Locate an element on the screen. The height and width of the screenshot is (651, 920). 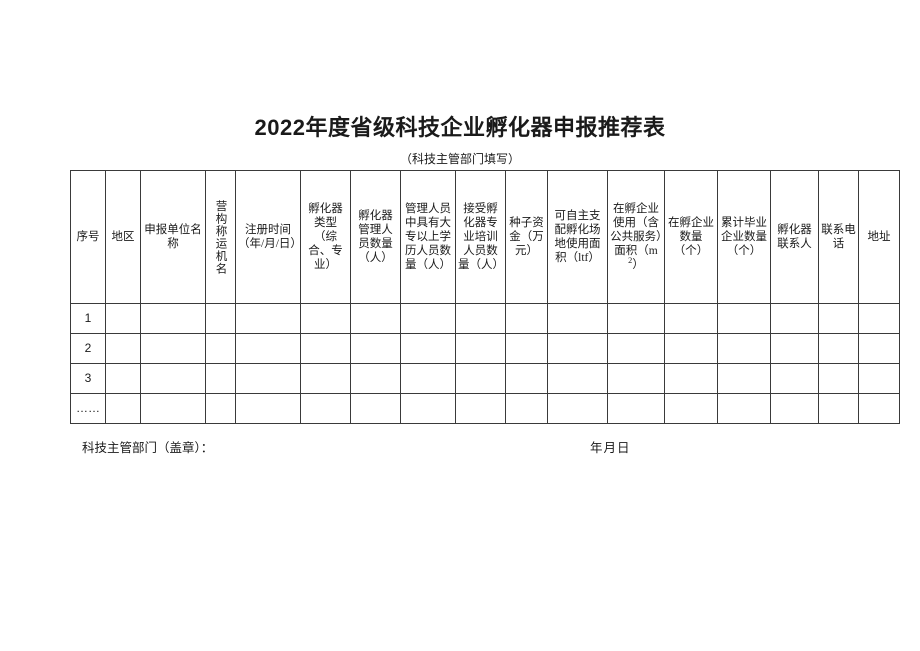
row-index-label: 2 is located at coordinates (88, 347).